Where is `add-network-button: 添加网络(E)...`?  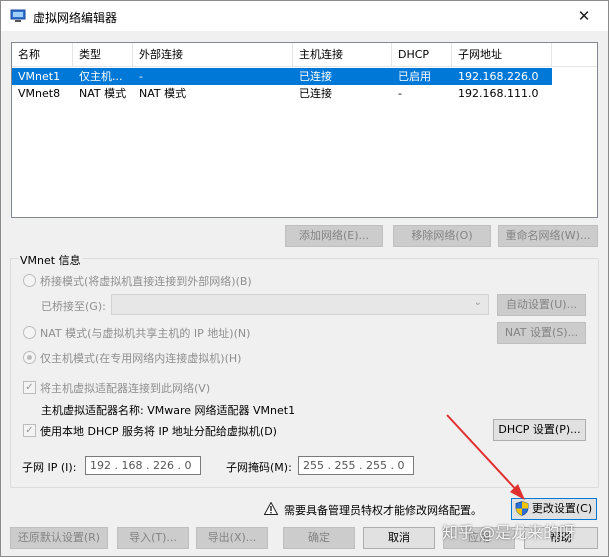 add-network-button: 添加网络(E)... is located at coordinates (334, 236).